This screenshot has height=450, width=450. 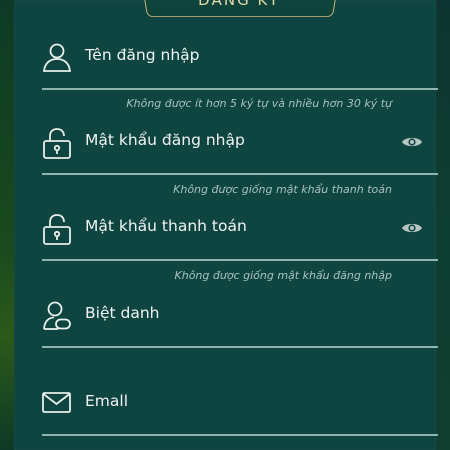 What do you see at coordinates (57, 58) in the screenshot?
I see `user-icon` at bounding box center [57, 58].